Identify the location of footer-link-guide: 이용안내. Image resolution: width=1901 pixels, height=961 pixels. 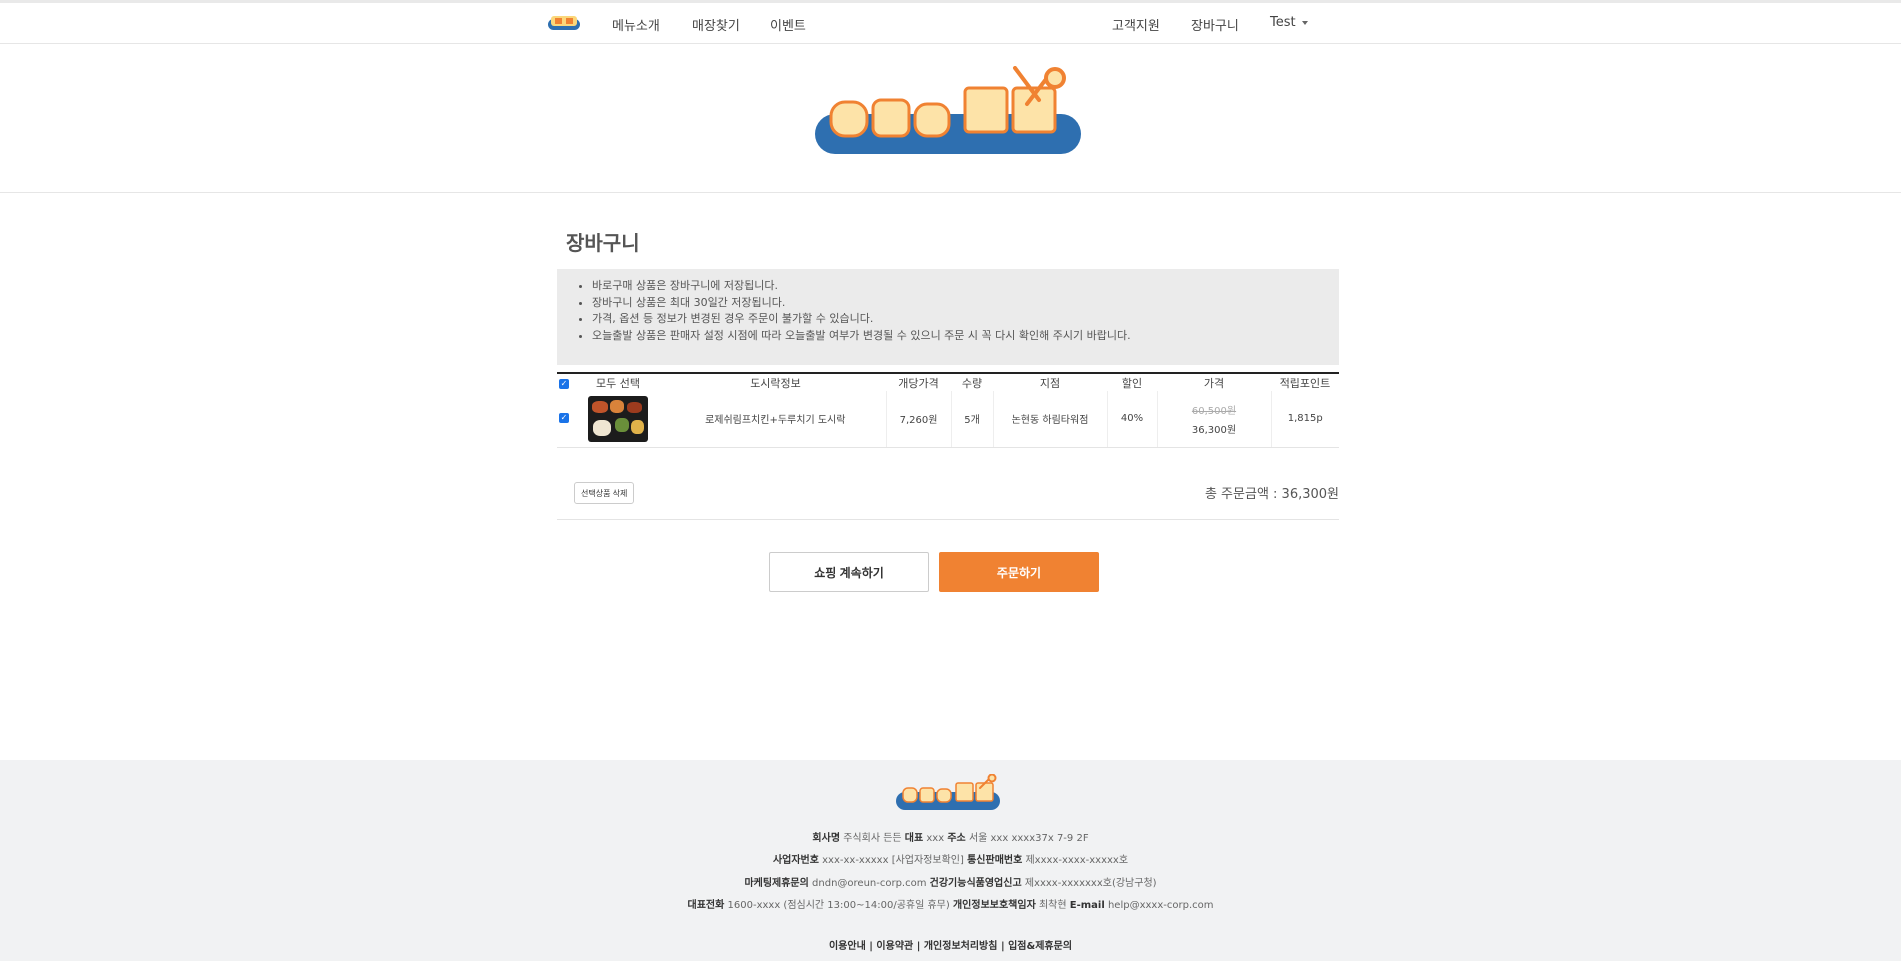
(847, 946).